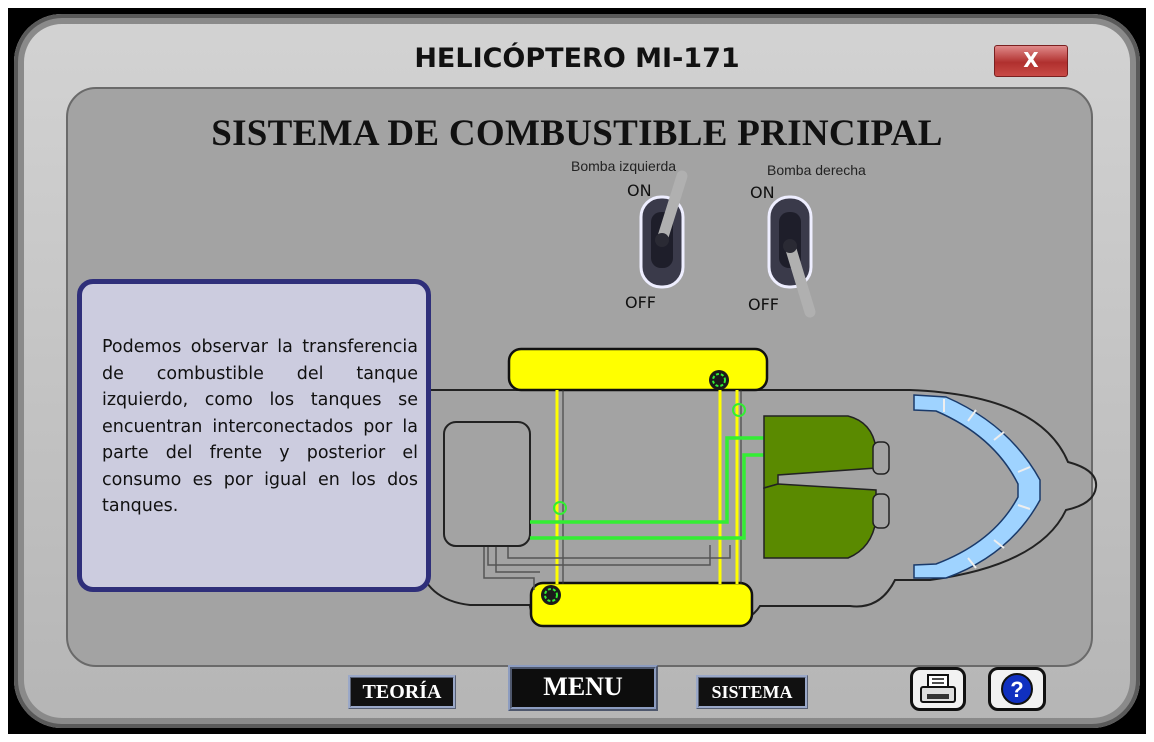  What do you see at coordinates (487, 484) in the screenshot?
I see `left-unit-box` at bounding box center [487, 484].